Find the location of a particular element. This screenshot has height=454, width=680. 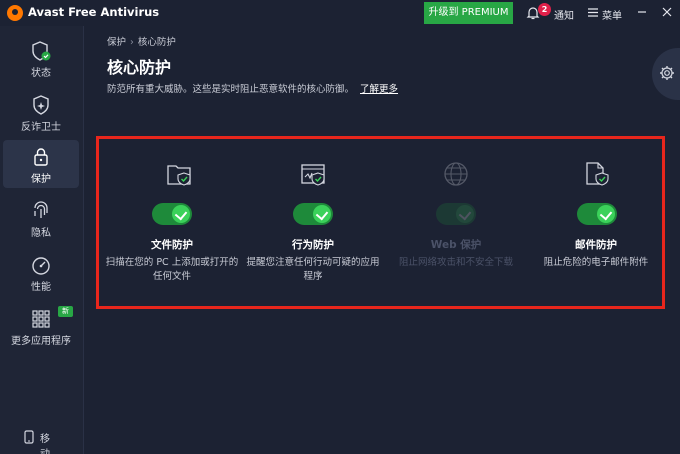

notifications-button: 通知 is located at coordinates (564, 14).